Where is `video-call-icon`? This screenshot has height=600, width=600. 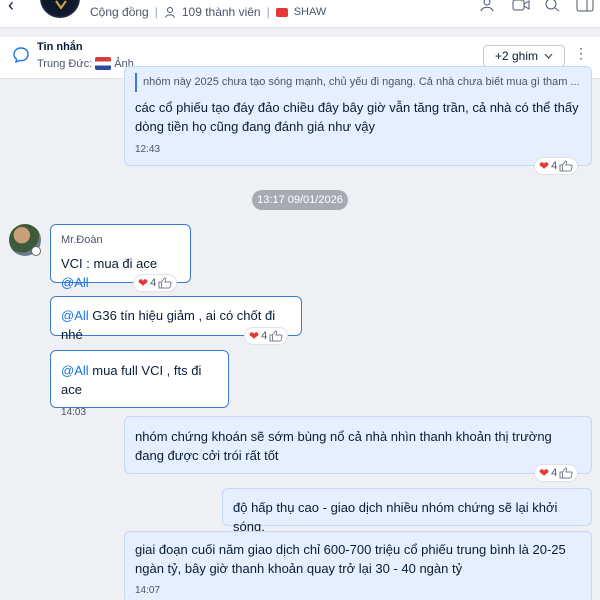 video-call-icon is located at coordinates (521, 6).